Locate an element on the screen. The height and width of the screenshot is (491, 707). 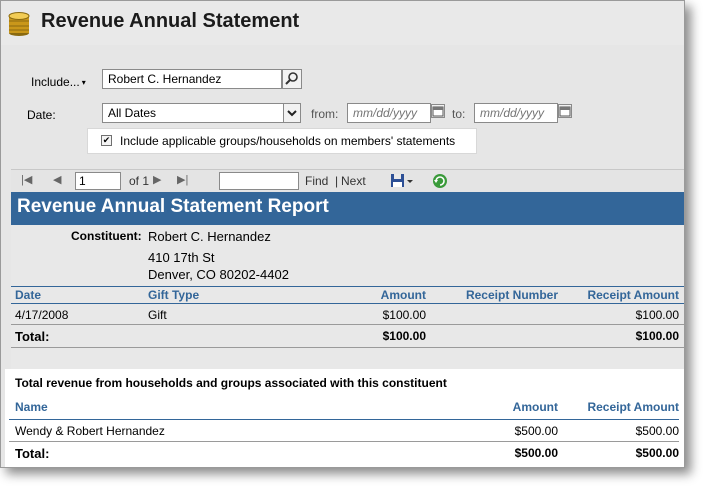
row-amount: $100.00 is located at coordinates (404, 315).